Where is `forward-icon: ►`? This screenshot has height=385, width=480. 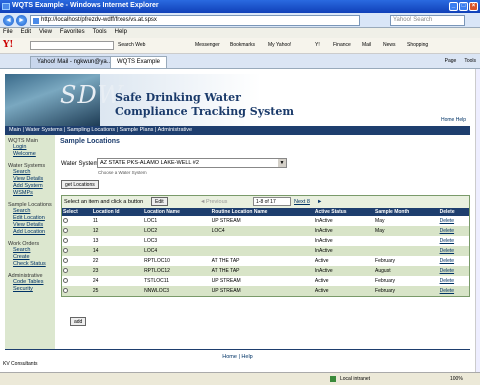 forward-icon: ► is located at coordinates (21, 20).